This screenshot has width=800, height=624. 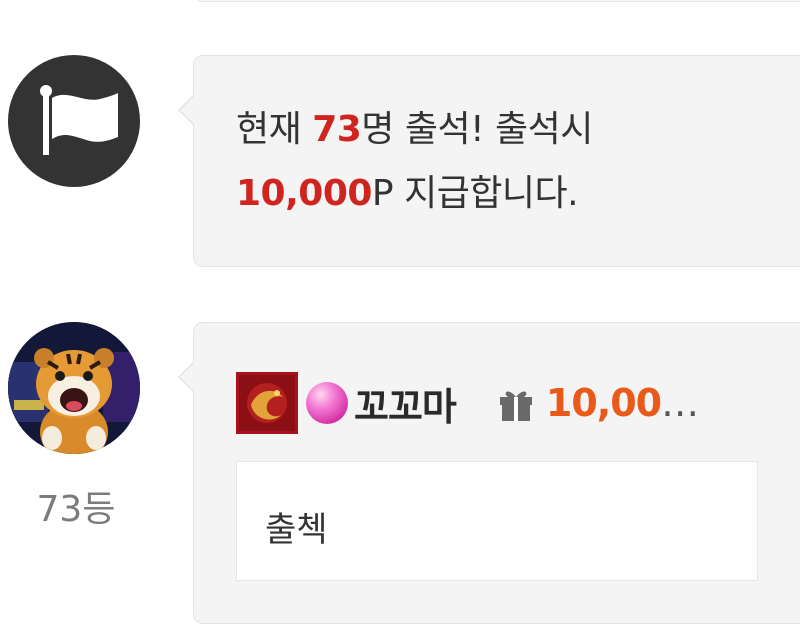 I want to click on tiger-avatar-image, so click(x=74, y=388).